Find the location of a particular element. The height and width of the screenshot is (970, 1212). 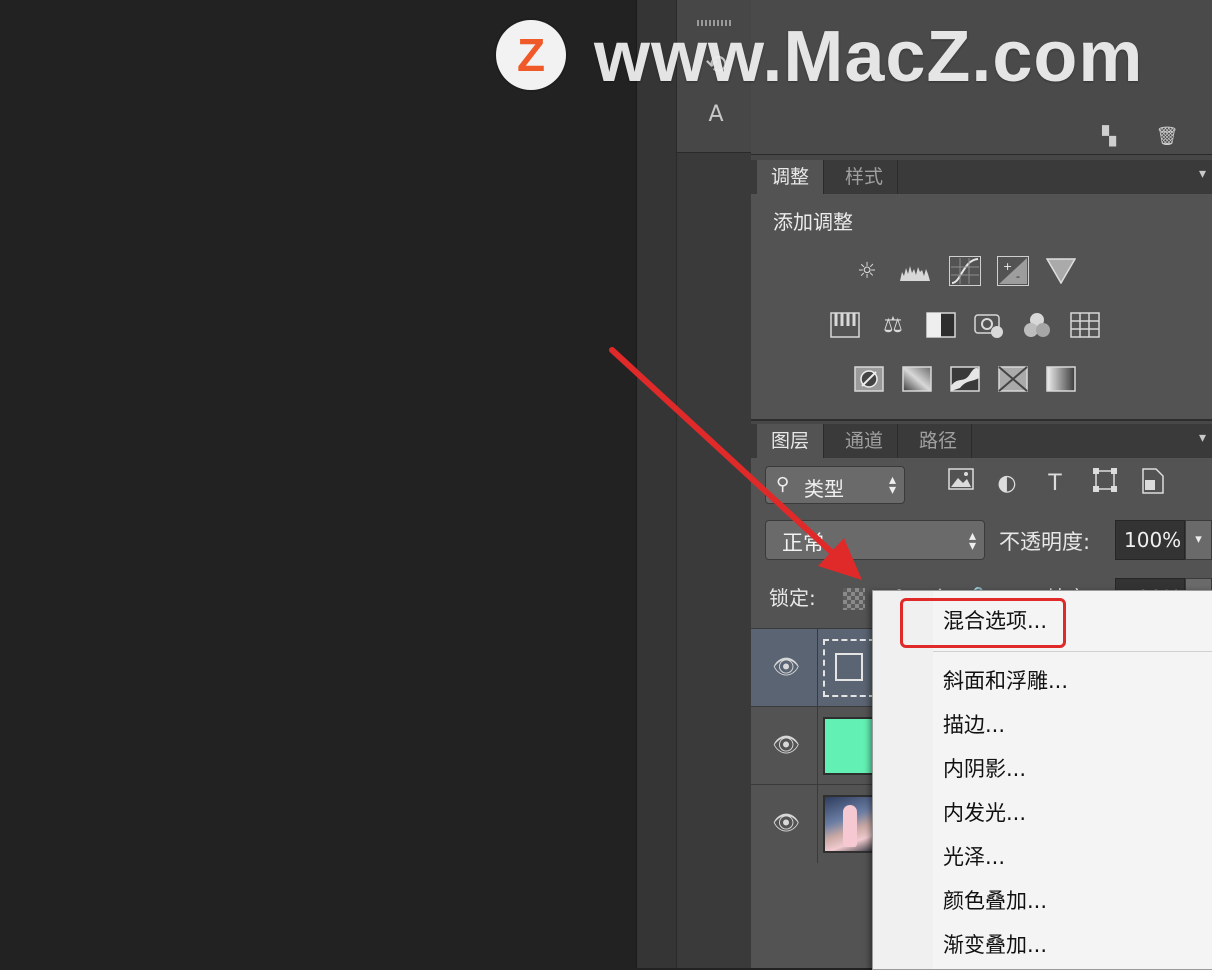

watermark-logo: Z is located at coordinates (531, 55).